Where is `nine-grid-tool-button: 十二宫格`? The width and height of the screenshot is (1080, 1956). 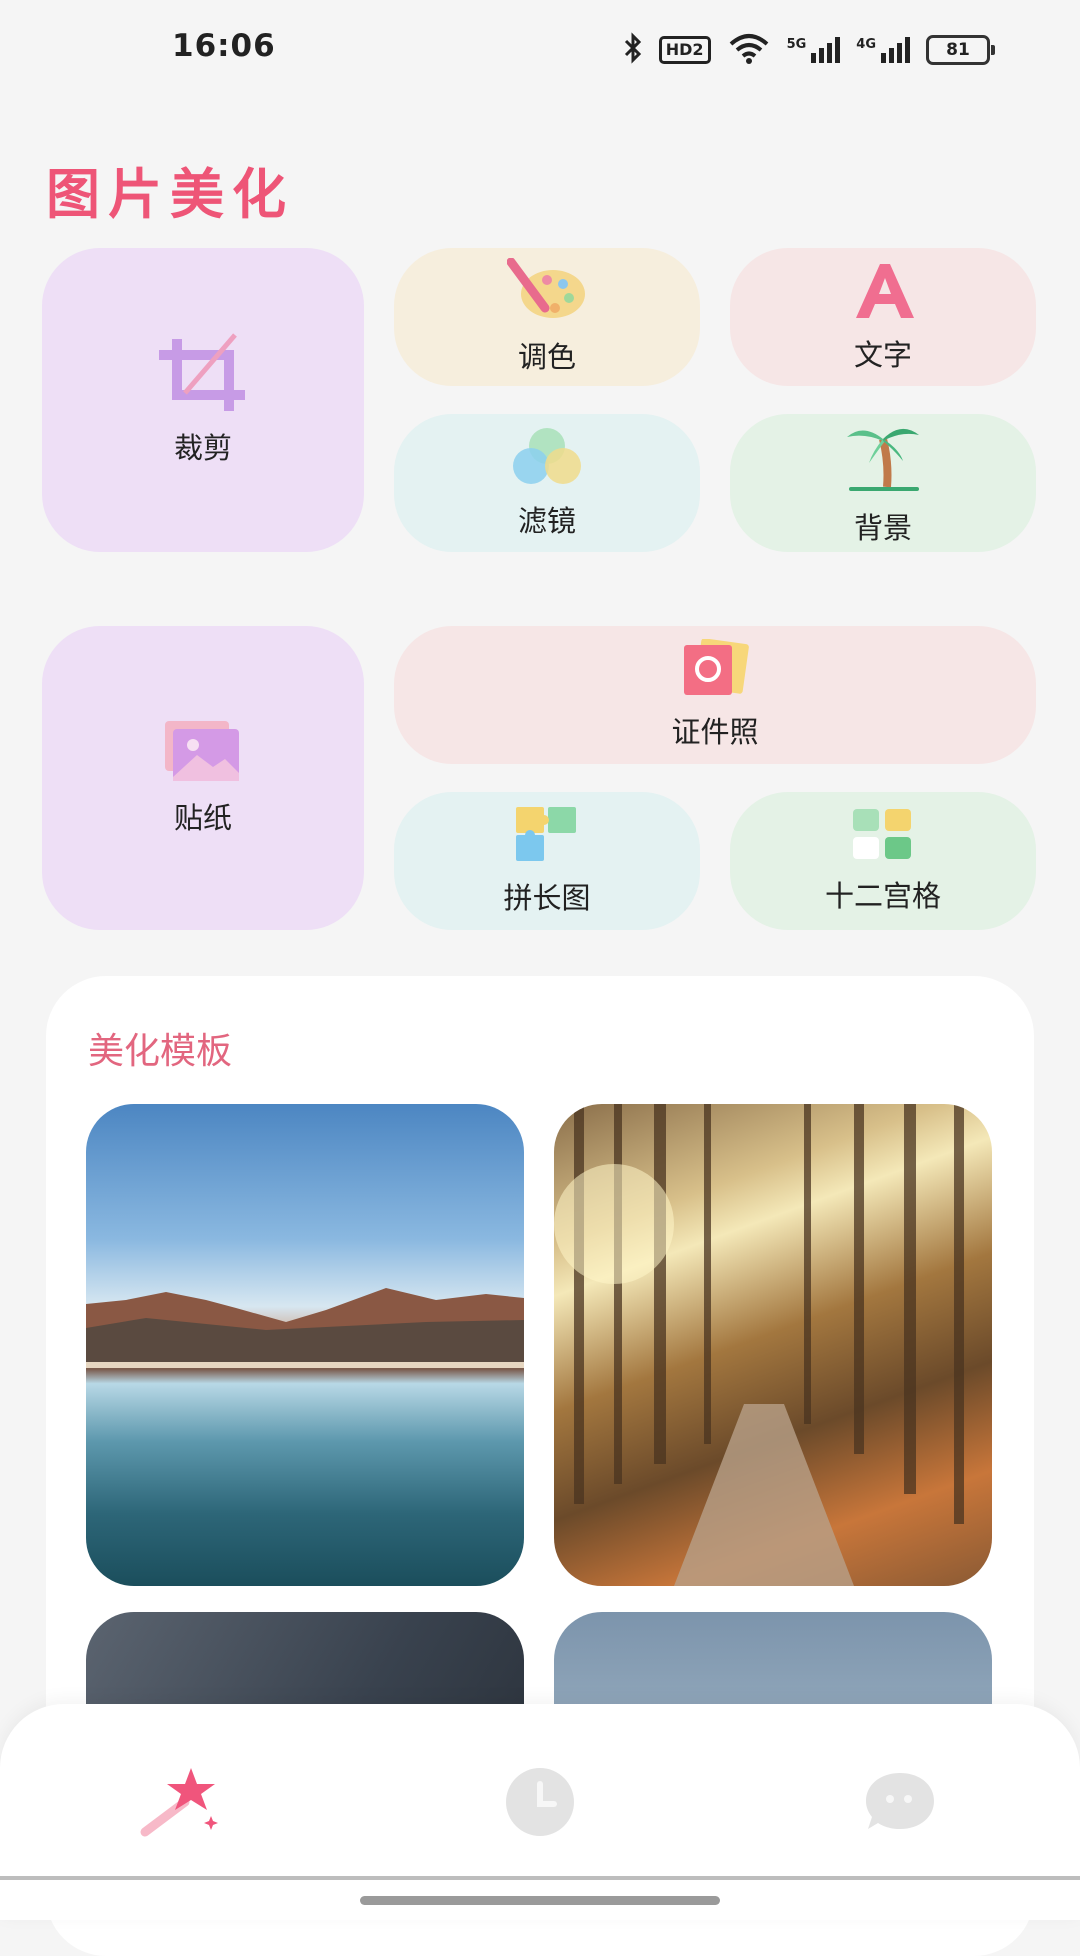
nine-grid-tool-button: 十二宫格 is located at coordinates (883, 861).